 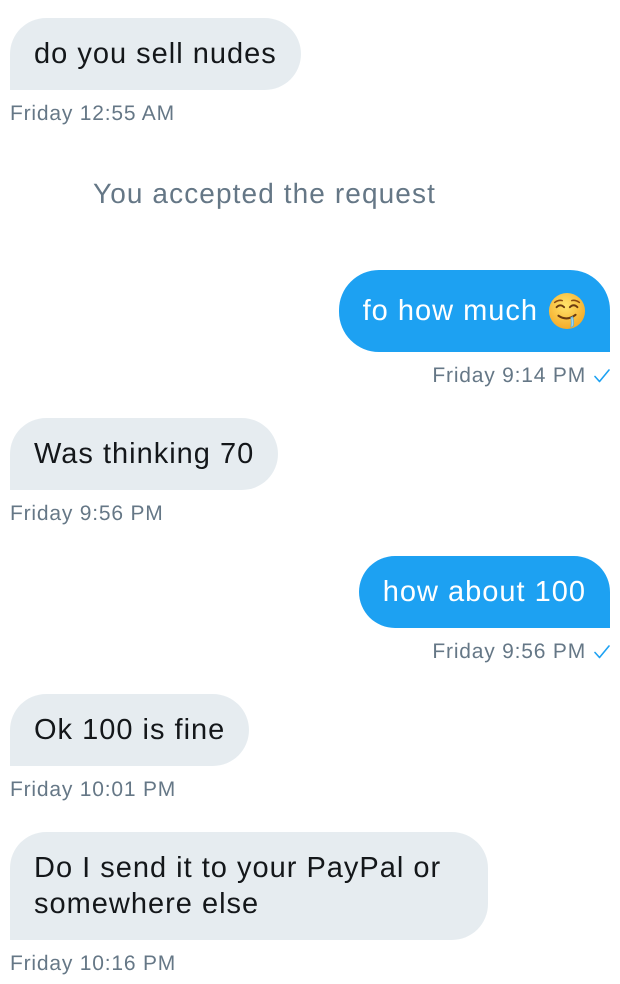 What do you see at coordinates (484, 592) in the screenshot?
I see `message-text: how about 100` at bounding box center [484, 592].